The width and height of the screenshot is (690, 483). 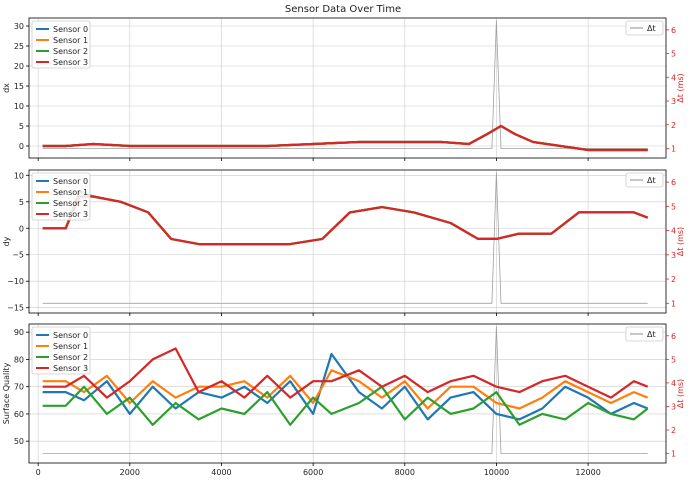 I want to click on y-tick-label: 90, so click(x=19, y=332).